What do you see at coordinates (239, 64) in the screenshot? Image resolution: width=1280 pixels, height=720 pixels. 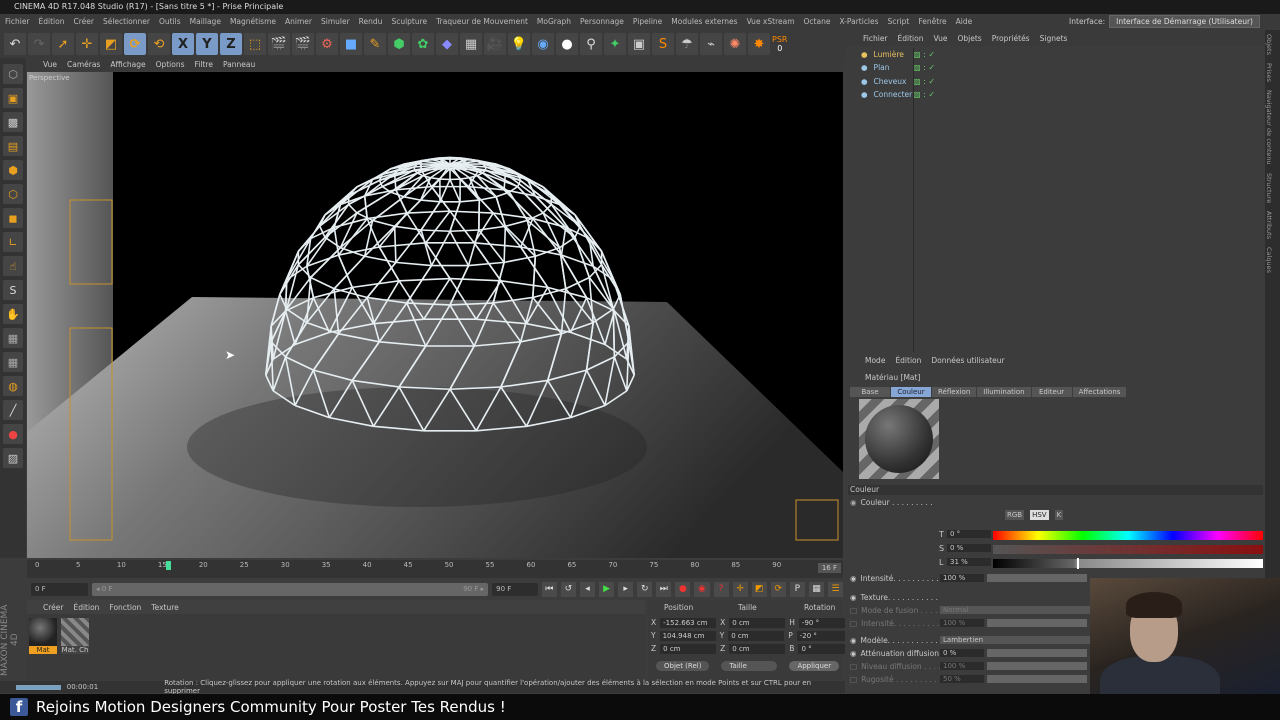 I see `viewport-menu-item-5: Panneau` at bounding box center [239, 64].